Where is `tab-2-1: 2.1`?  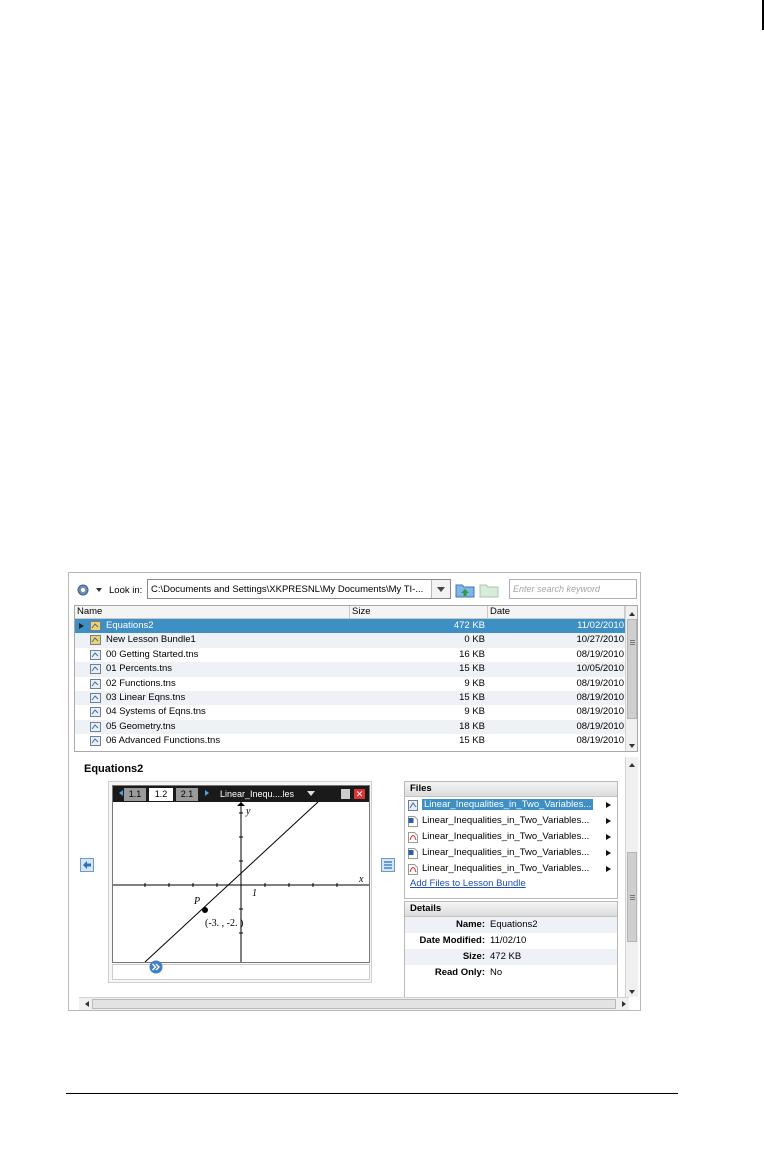
tab-2-1: 2.1 is located at coordinates (187, 794).